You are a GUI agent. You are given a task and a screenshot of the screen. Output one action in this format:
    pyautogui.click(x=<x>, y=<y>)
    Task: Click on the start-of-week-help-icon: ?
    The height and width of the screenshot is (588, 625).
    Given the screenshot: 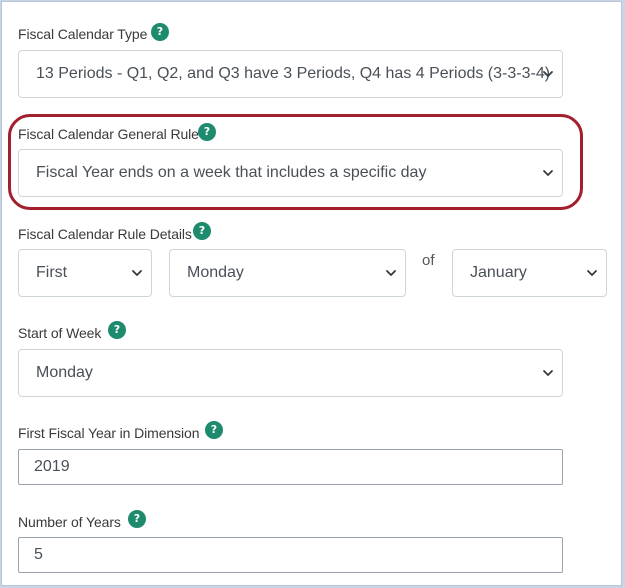 What is the action you would take?
    pyautogui.click(x=117, y=330)
    